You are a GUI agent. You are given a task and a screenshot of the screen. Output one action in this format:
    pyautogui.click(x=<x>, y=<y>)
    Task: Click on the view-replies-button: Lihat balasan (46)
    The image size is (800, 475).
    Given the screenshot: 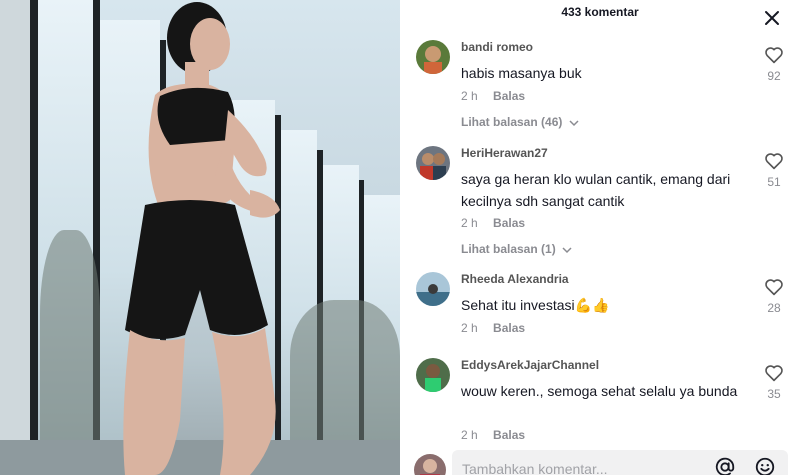 What is the action you would take?
    pyautogui.click(x=520, y=122)
    